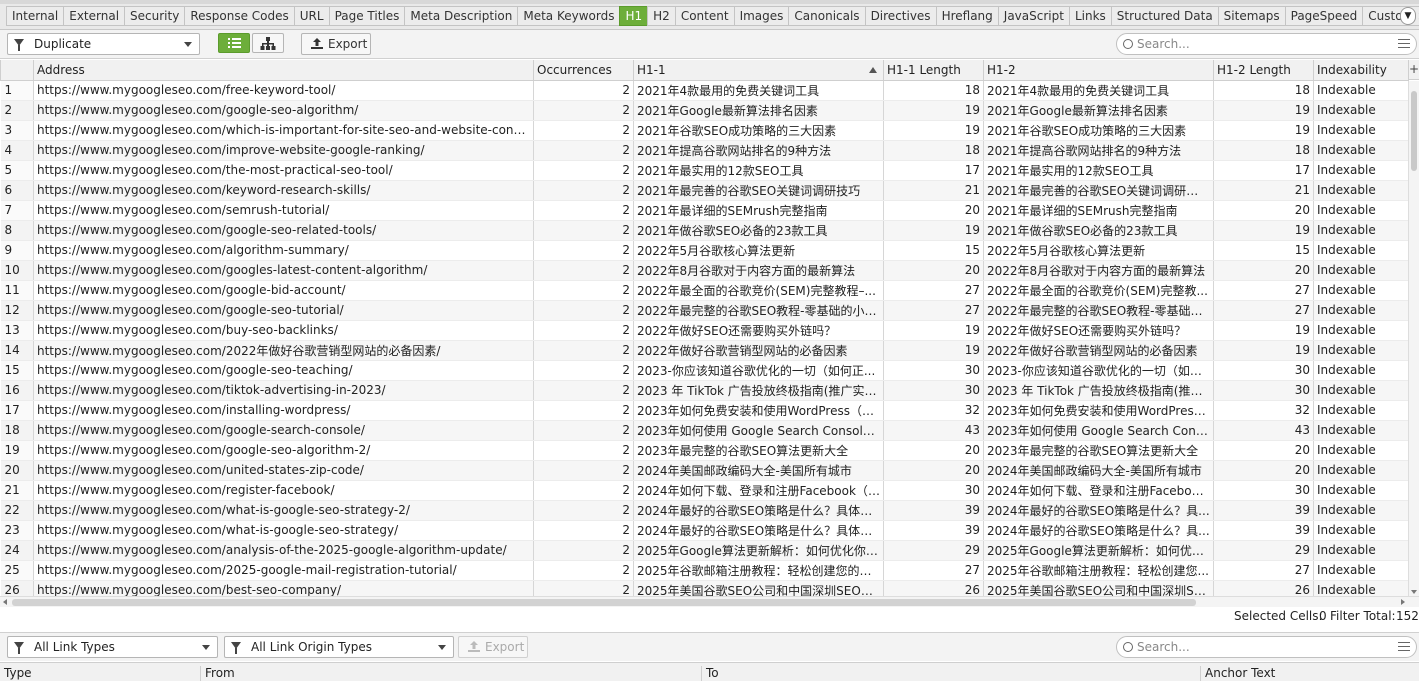  I want to click on h1-1-cell: 2022年做好谷歌营销型网站的必备因素, so click(758, 350).